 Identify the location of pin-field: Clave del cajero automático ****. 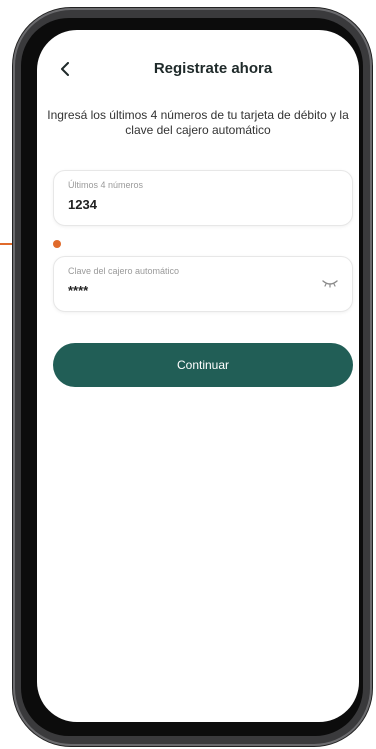
(203, 284).